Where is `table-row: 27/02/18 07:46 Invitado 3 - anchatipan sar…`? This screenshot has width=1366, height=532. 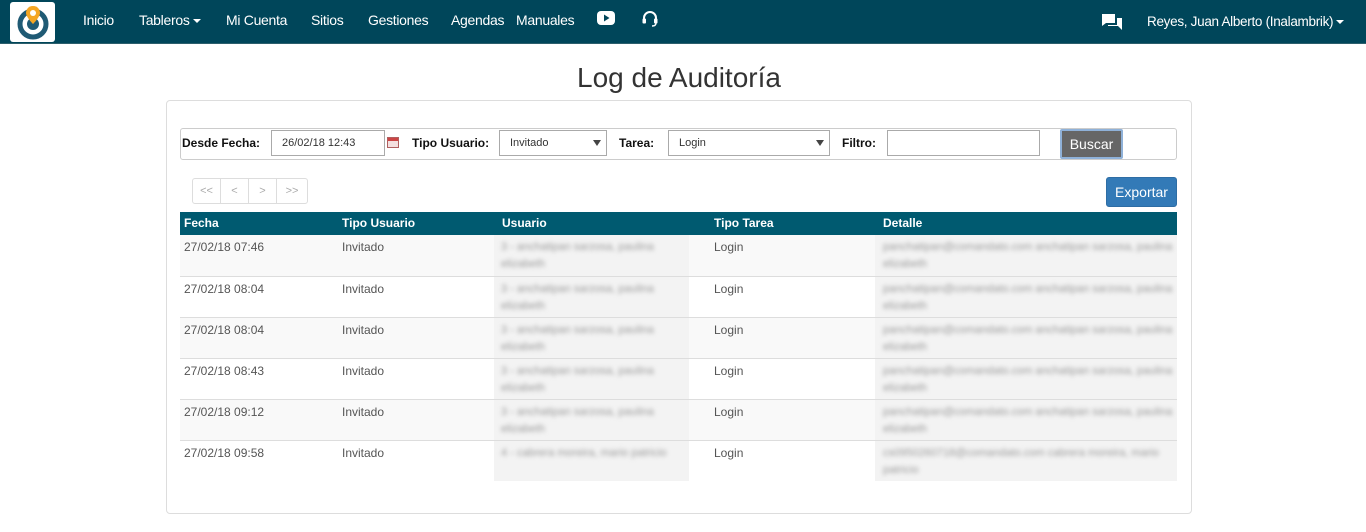 table-row: 27/02/18 07:46 Invitado 3 - anchatipan sar… is located at coordinates (678, 255).